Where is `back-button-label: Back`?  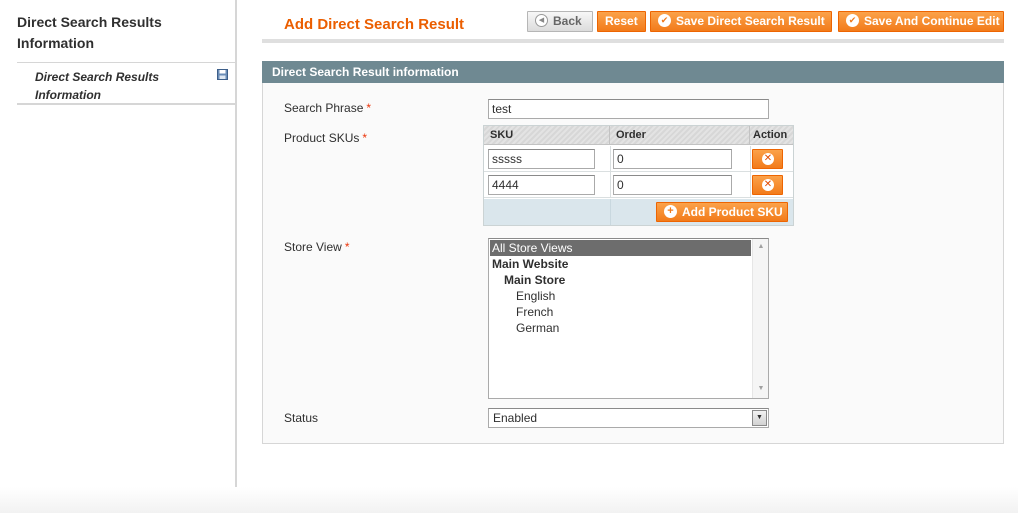
back-button-label: Back is located at coordinates (567, 21).